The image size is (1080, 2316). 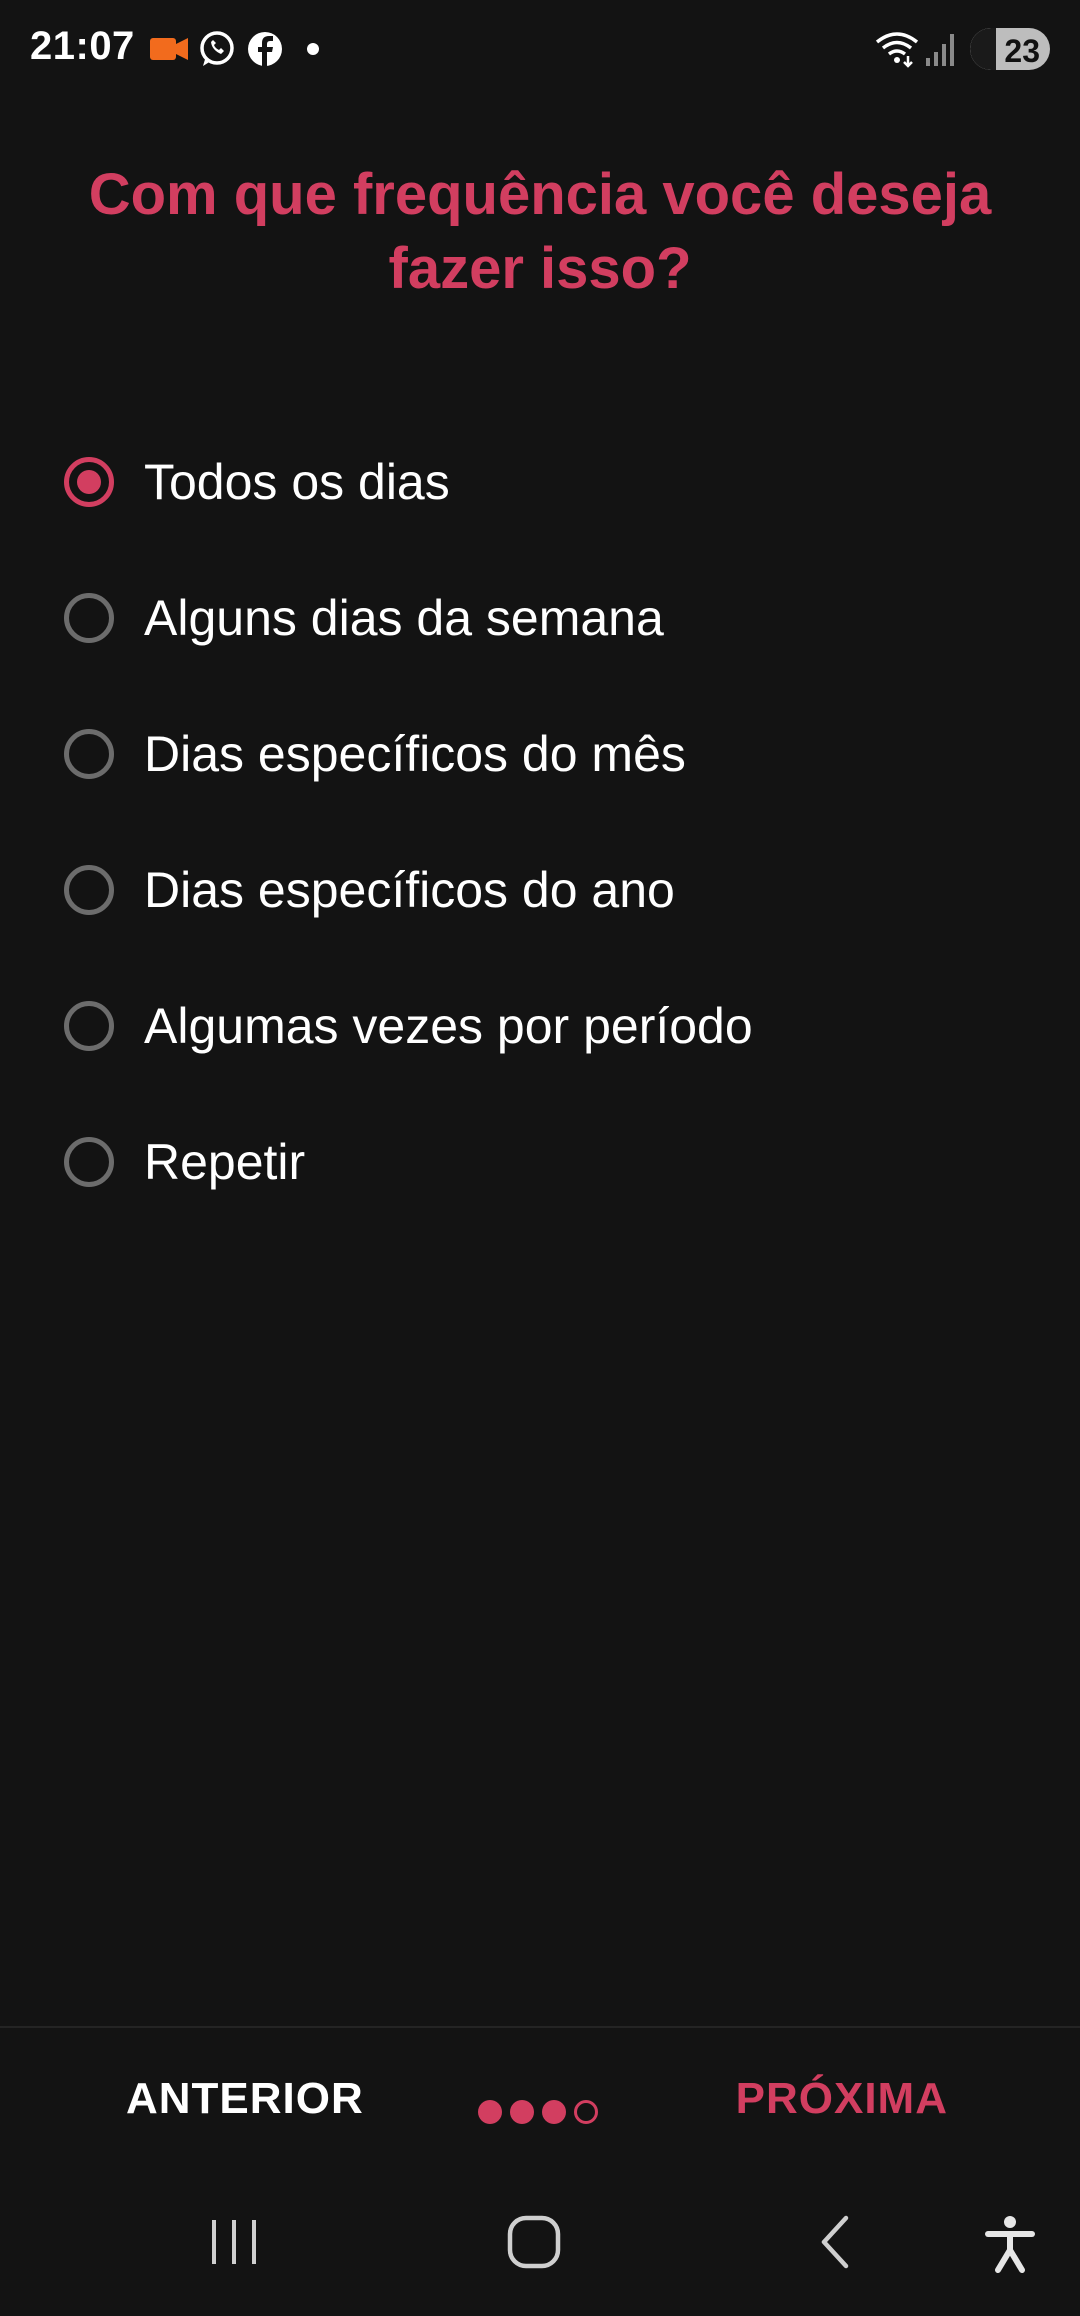 I want to click on option-dias-especificos-do-ano: Dias específicos do ano, so click(x=544, y=890).